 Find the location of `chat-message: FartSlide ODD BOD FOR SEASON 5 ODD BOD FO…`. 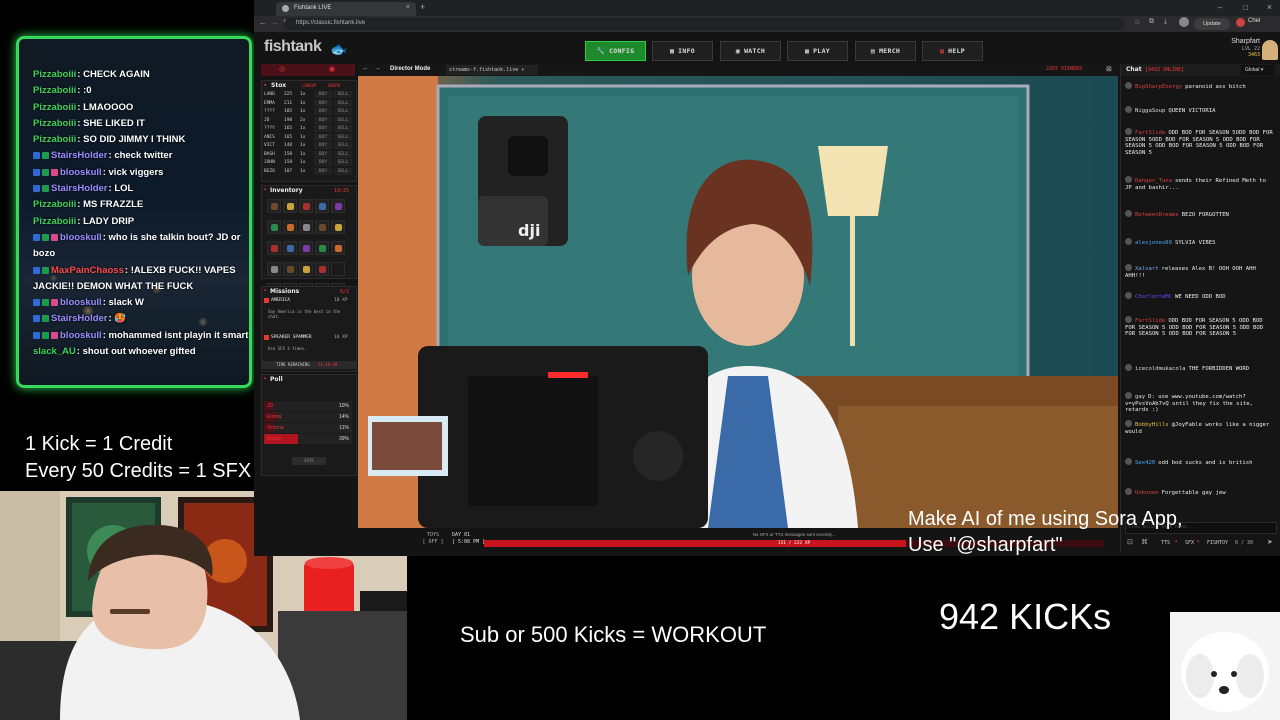

chat-message: FartSlide ODD BOD FOR SEASON 5 ODD BOD FO… is located at coordinates (1200, 327).